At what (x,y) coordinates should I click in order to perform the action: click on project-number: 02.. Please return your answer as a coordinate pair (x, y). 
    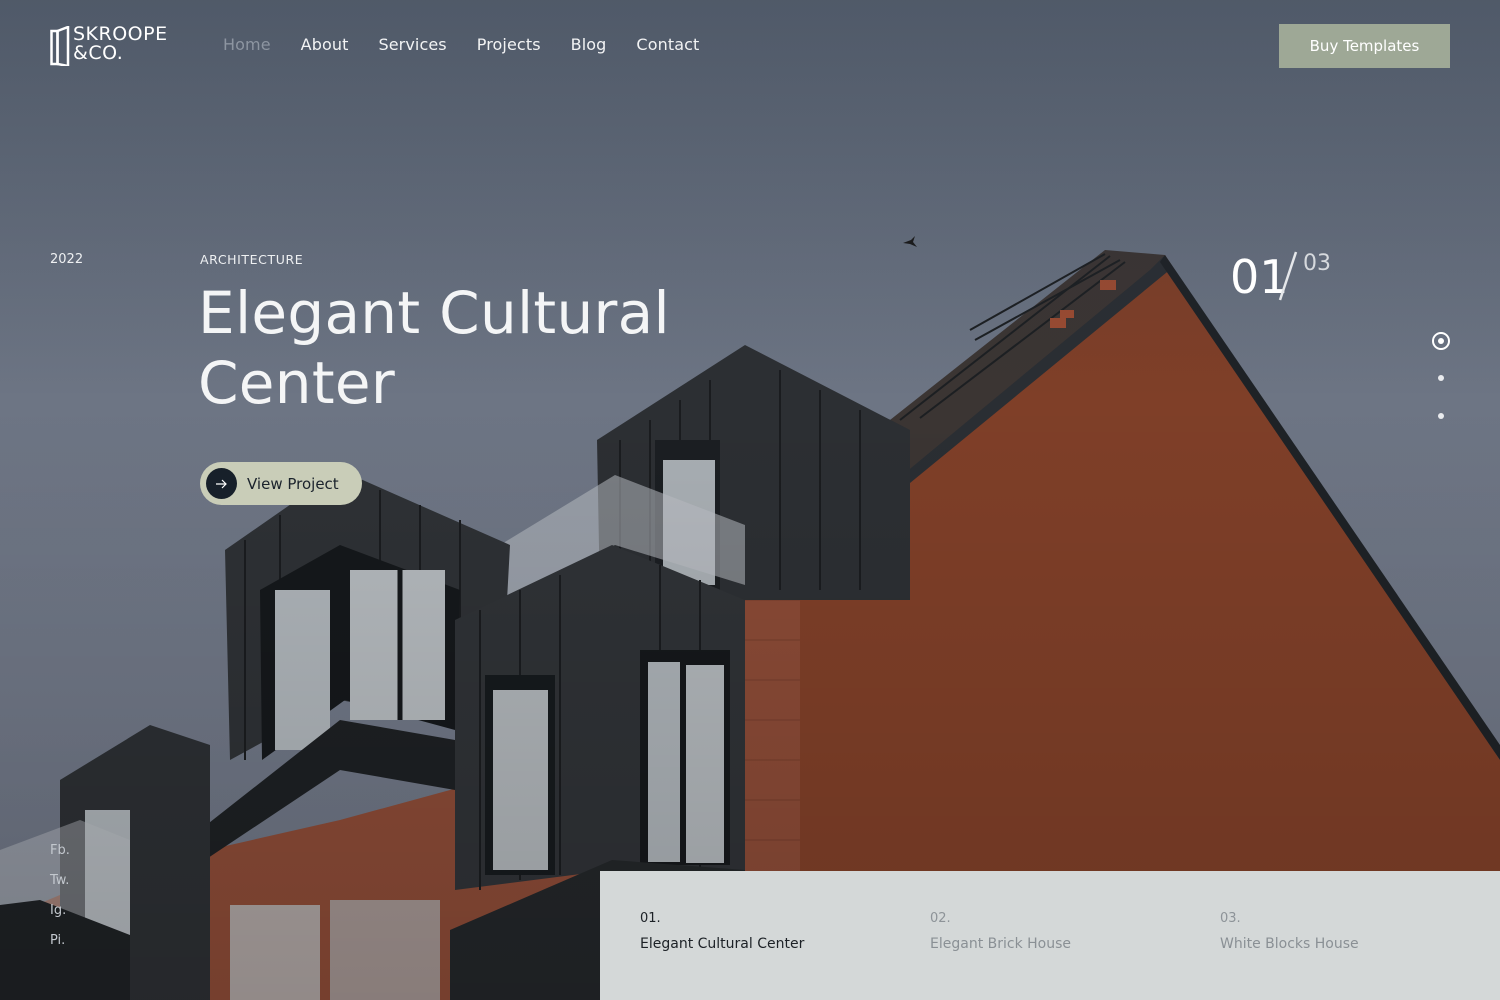
    Looking at the image, I should click on (940, 918).